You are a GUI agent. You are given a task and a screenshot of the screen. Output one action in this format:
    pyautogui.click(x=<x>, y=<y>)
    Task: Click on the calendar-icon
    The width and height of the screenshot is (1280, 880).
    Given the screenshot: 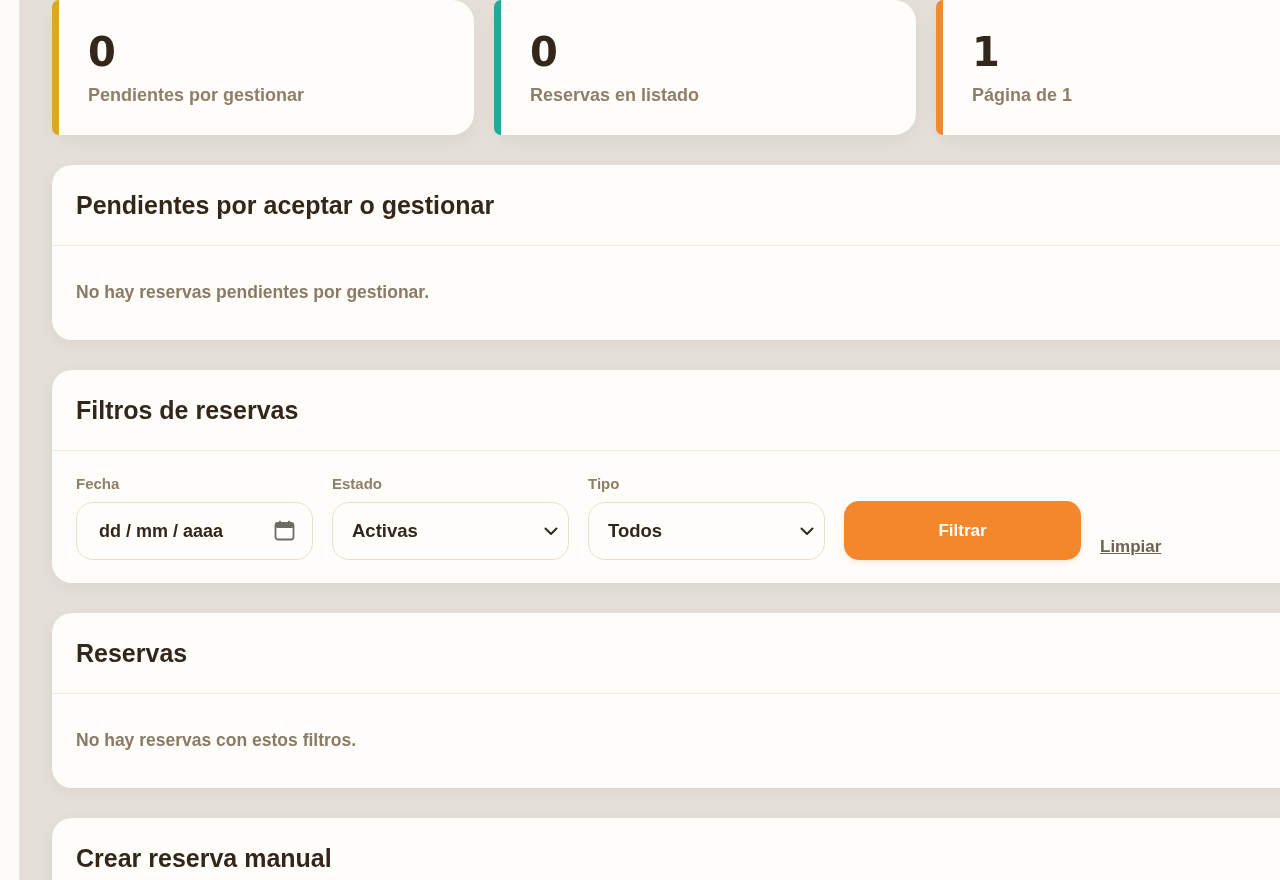 What is the action you would take?
    pyautogui.click(x=284, y=530)
    